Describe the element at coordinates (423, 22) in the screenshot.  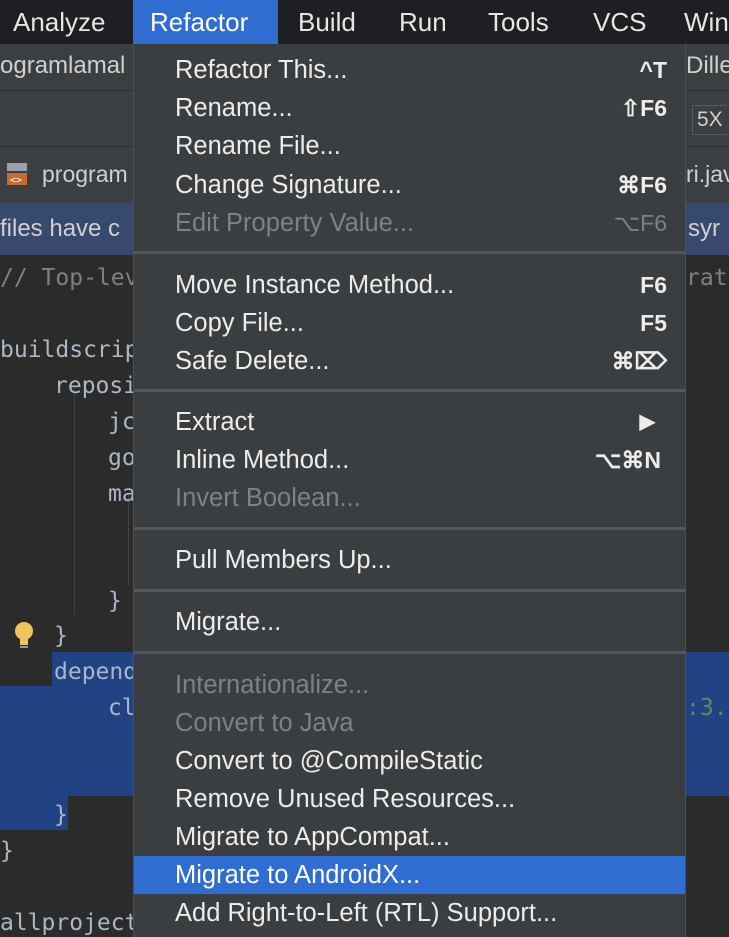
I see `menu-run: Run` at that location.